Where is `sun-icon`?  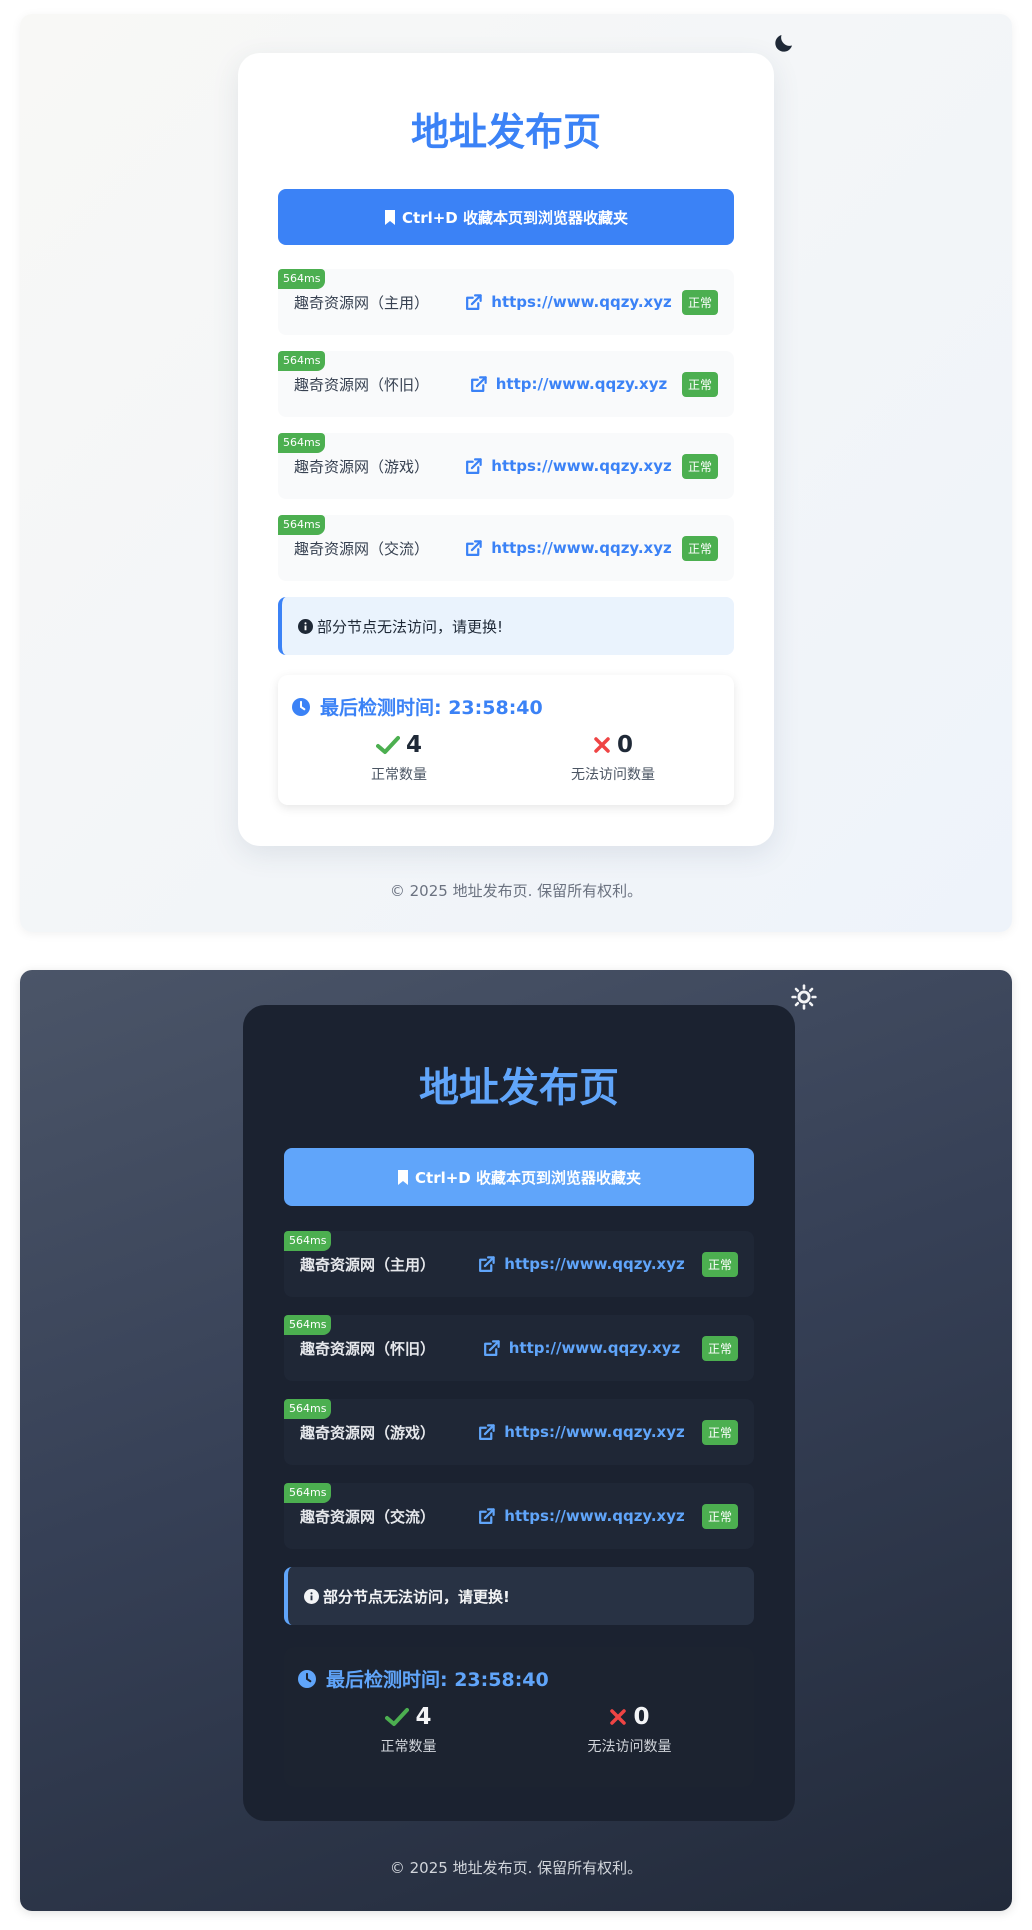
sun-icon is located at coordinates (804, 997).